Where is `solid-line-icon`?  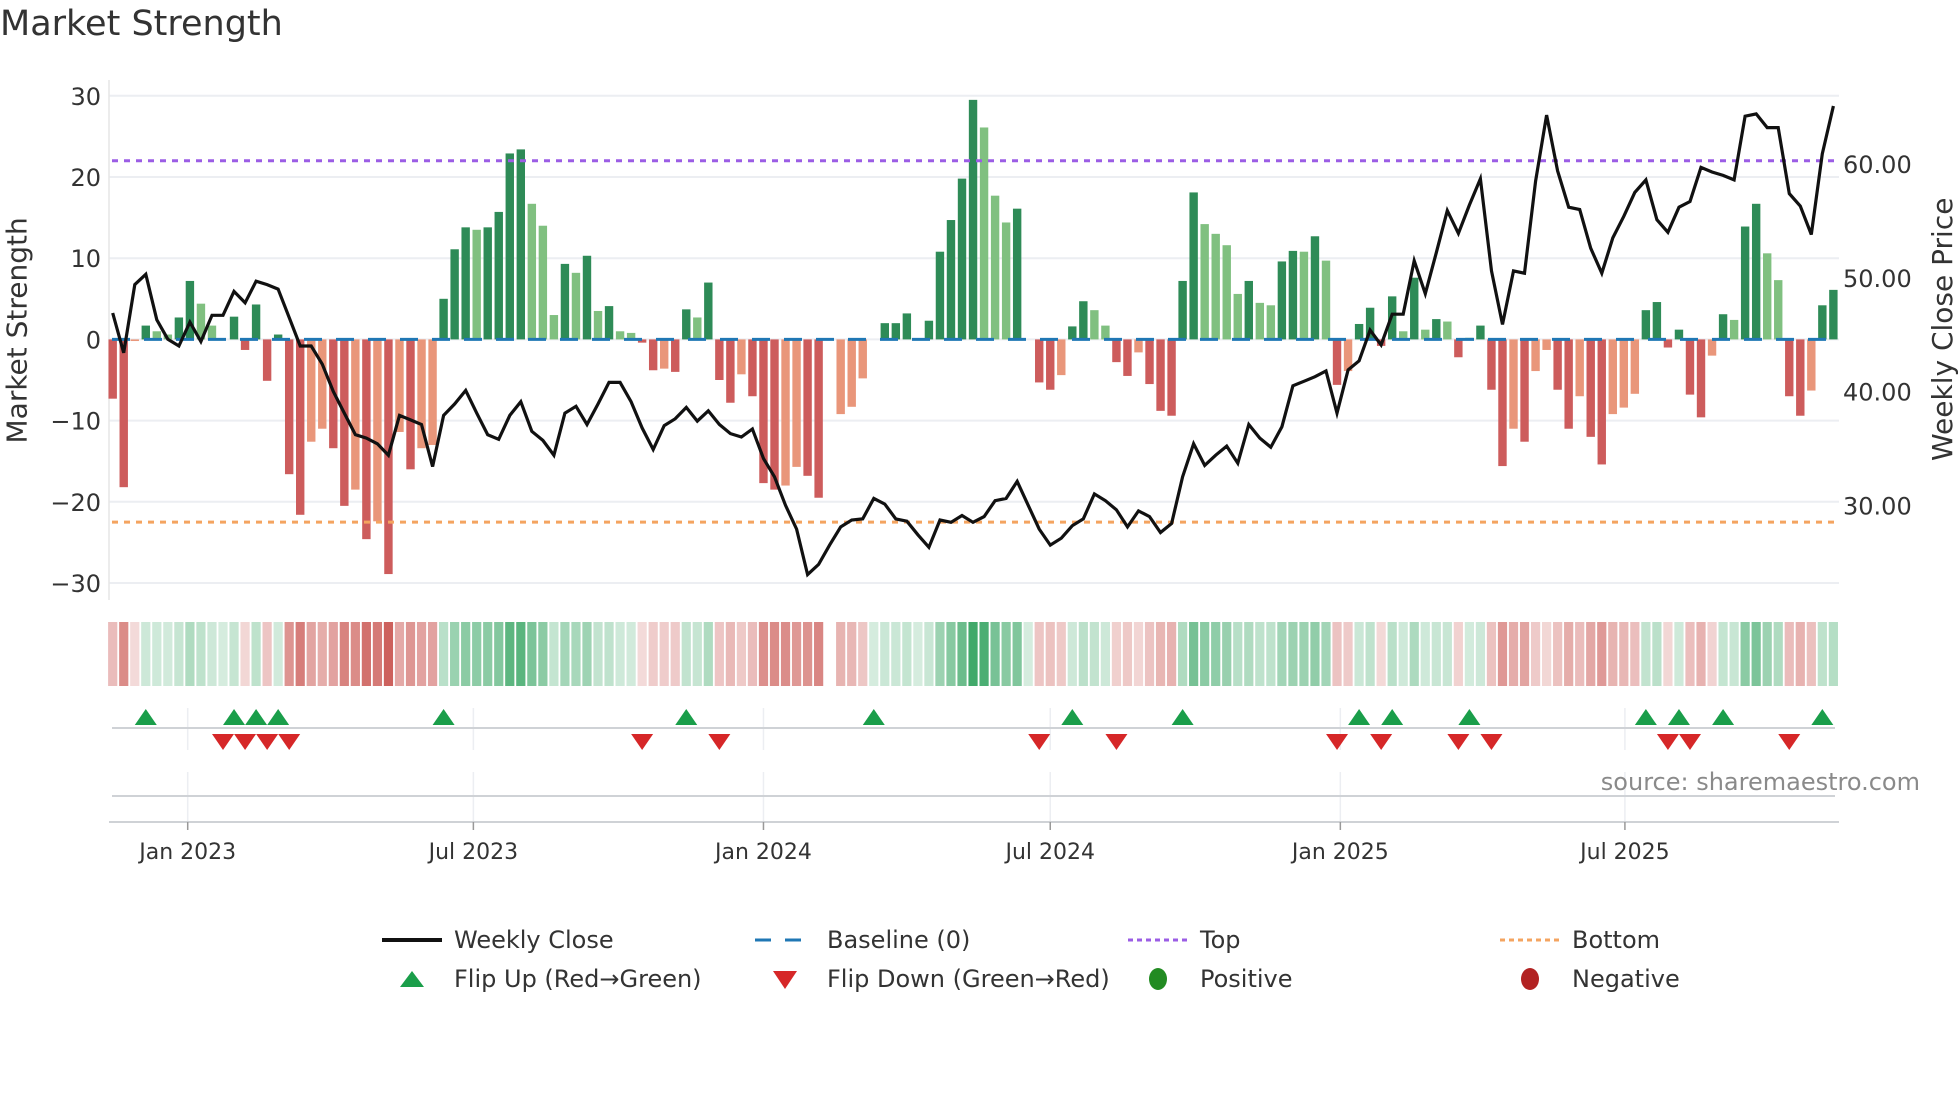
solid-line-icon is located at coordinates (412, 940).